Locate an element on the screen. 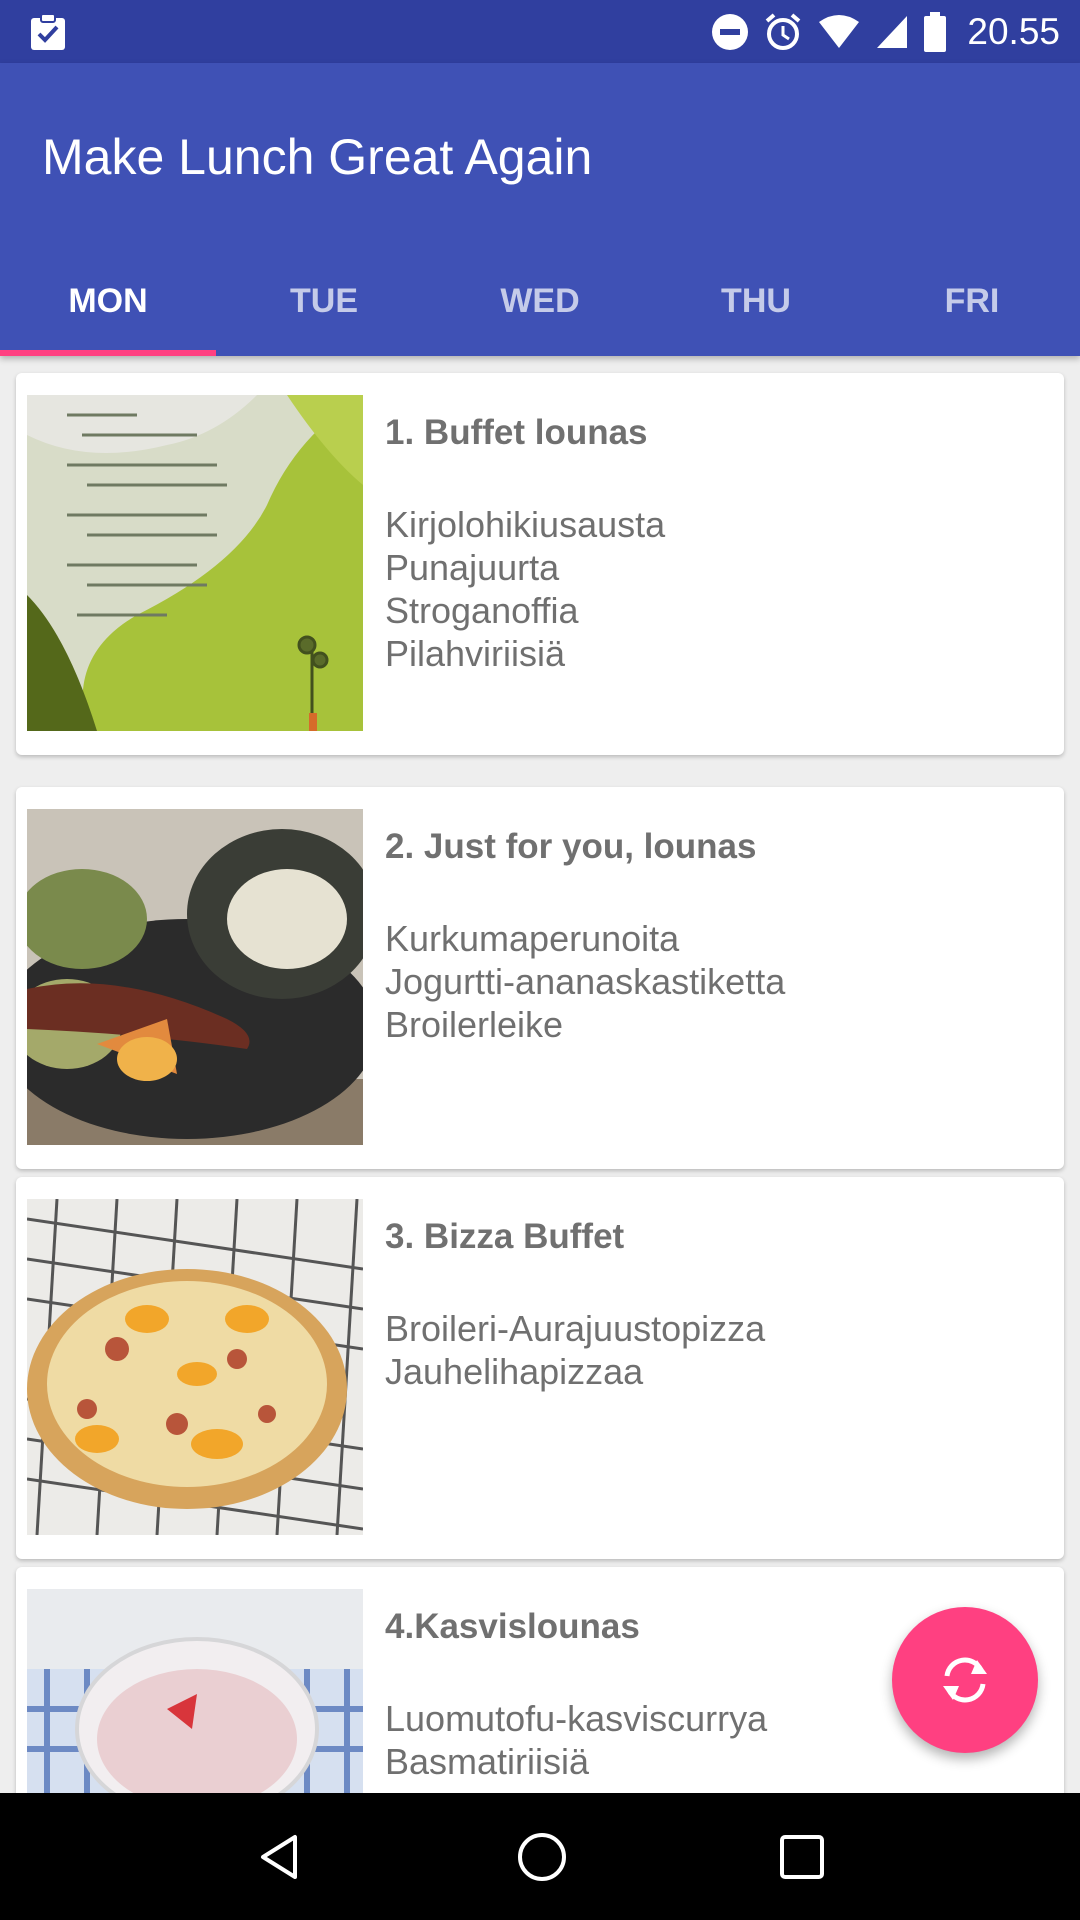  alarm-icon is located at coordinates (783, 31).